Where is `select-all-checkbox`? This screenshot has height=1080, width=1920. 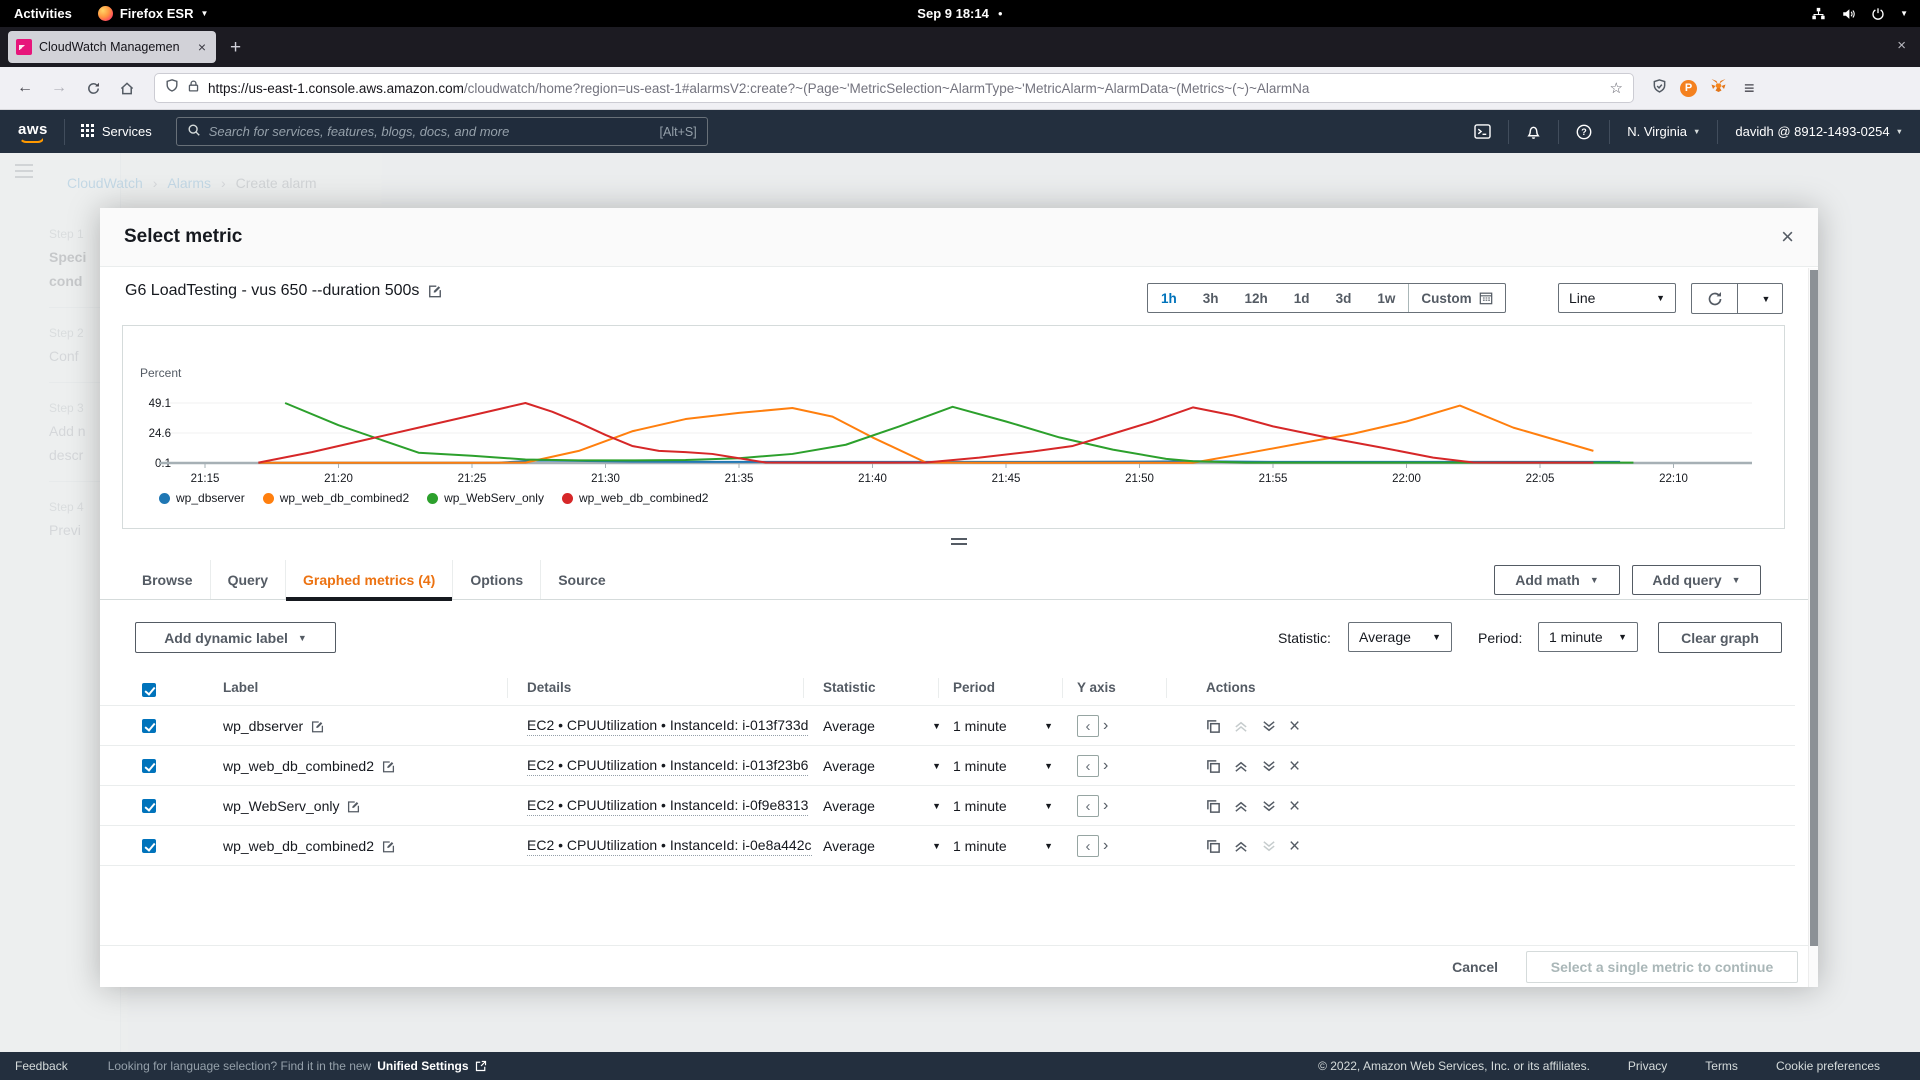
select-all-checkbox is located at coordinates (149, 690).